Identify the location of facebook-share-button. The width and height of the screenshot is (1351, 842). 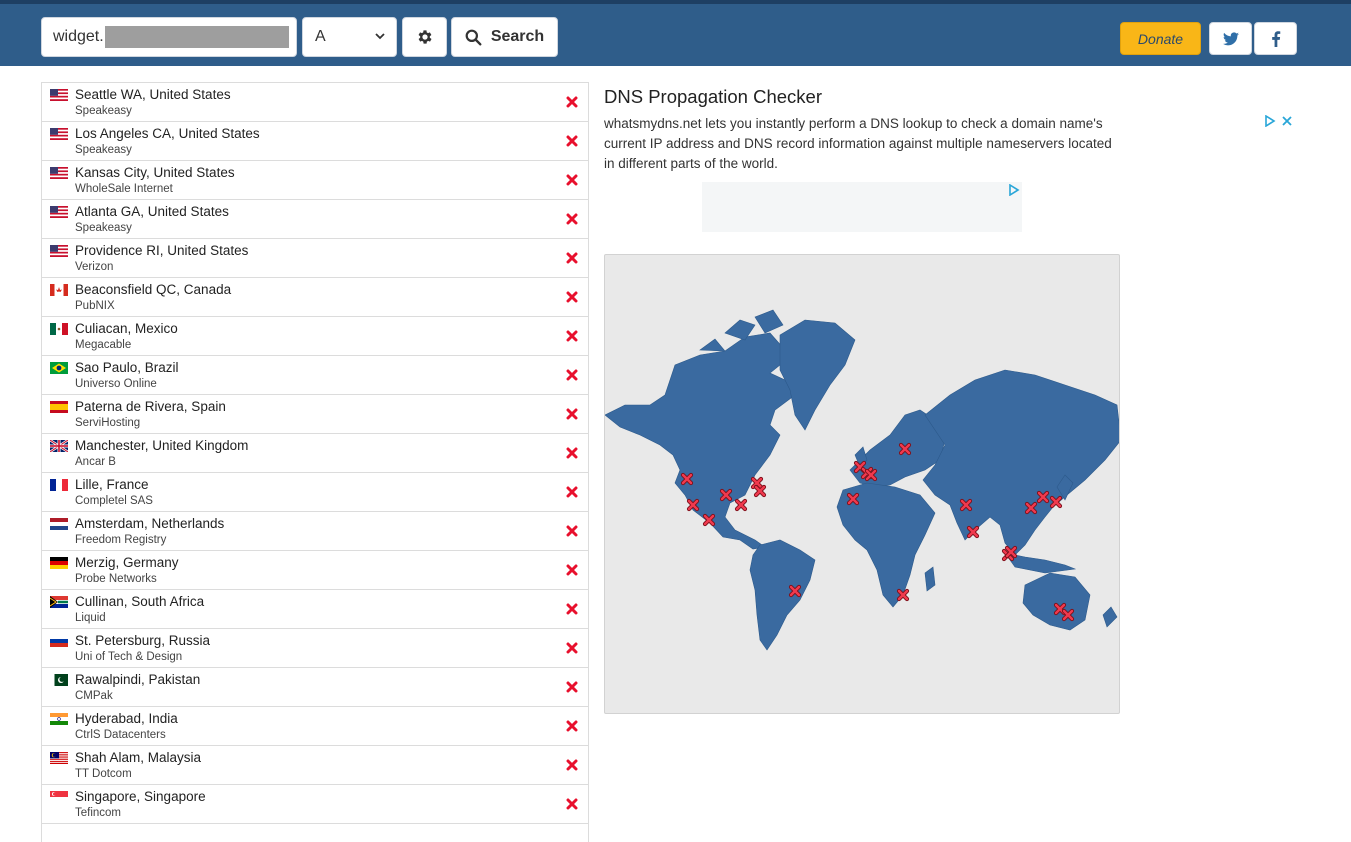
(1275, 38).